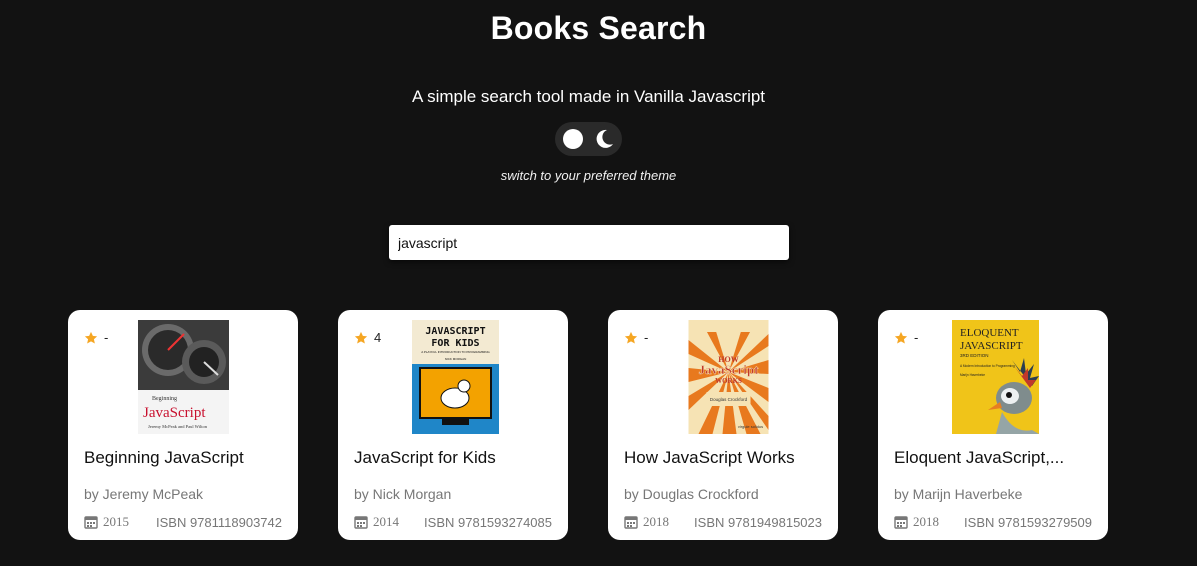  I want to click on cover-text: A PLAYFUL INTRODUCTION TO PROGRAMMING, so click(455, 352).